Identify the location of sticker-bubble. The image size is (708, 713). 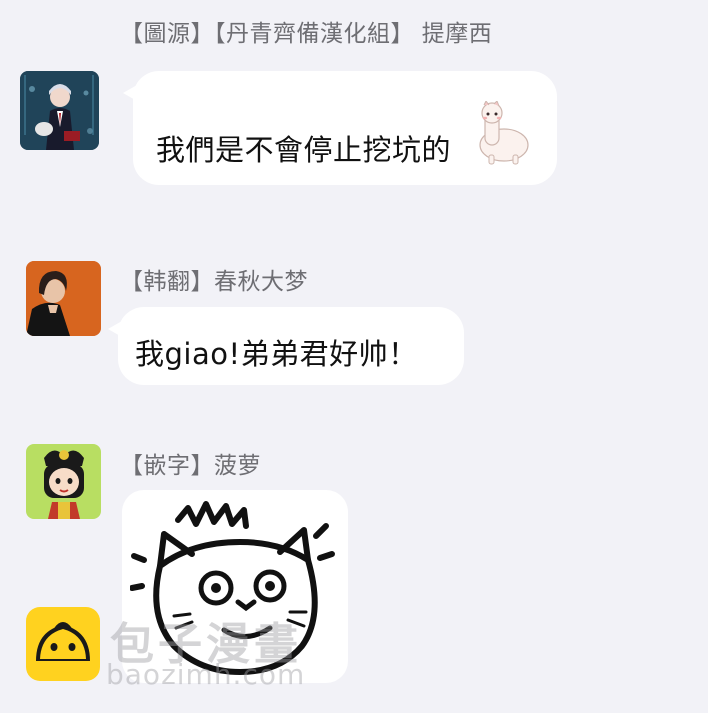
(235, 586).